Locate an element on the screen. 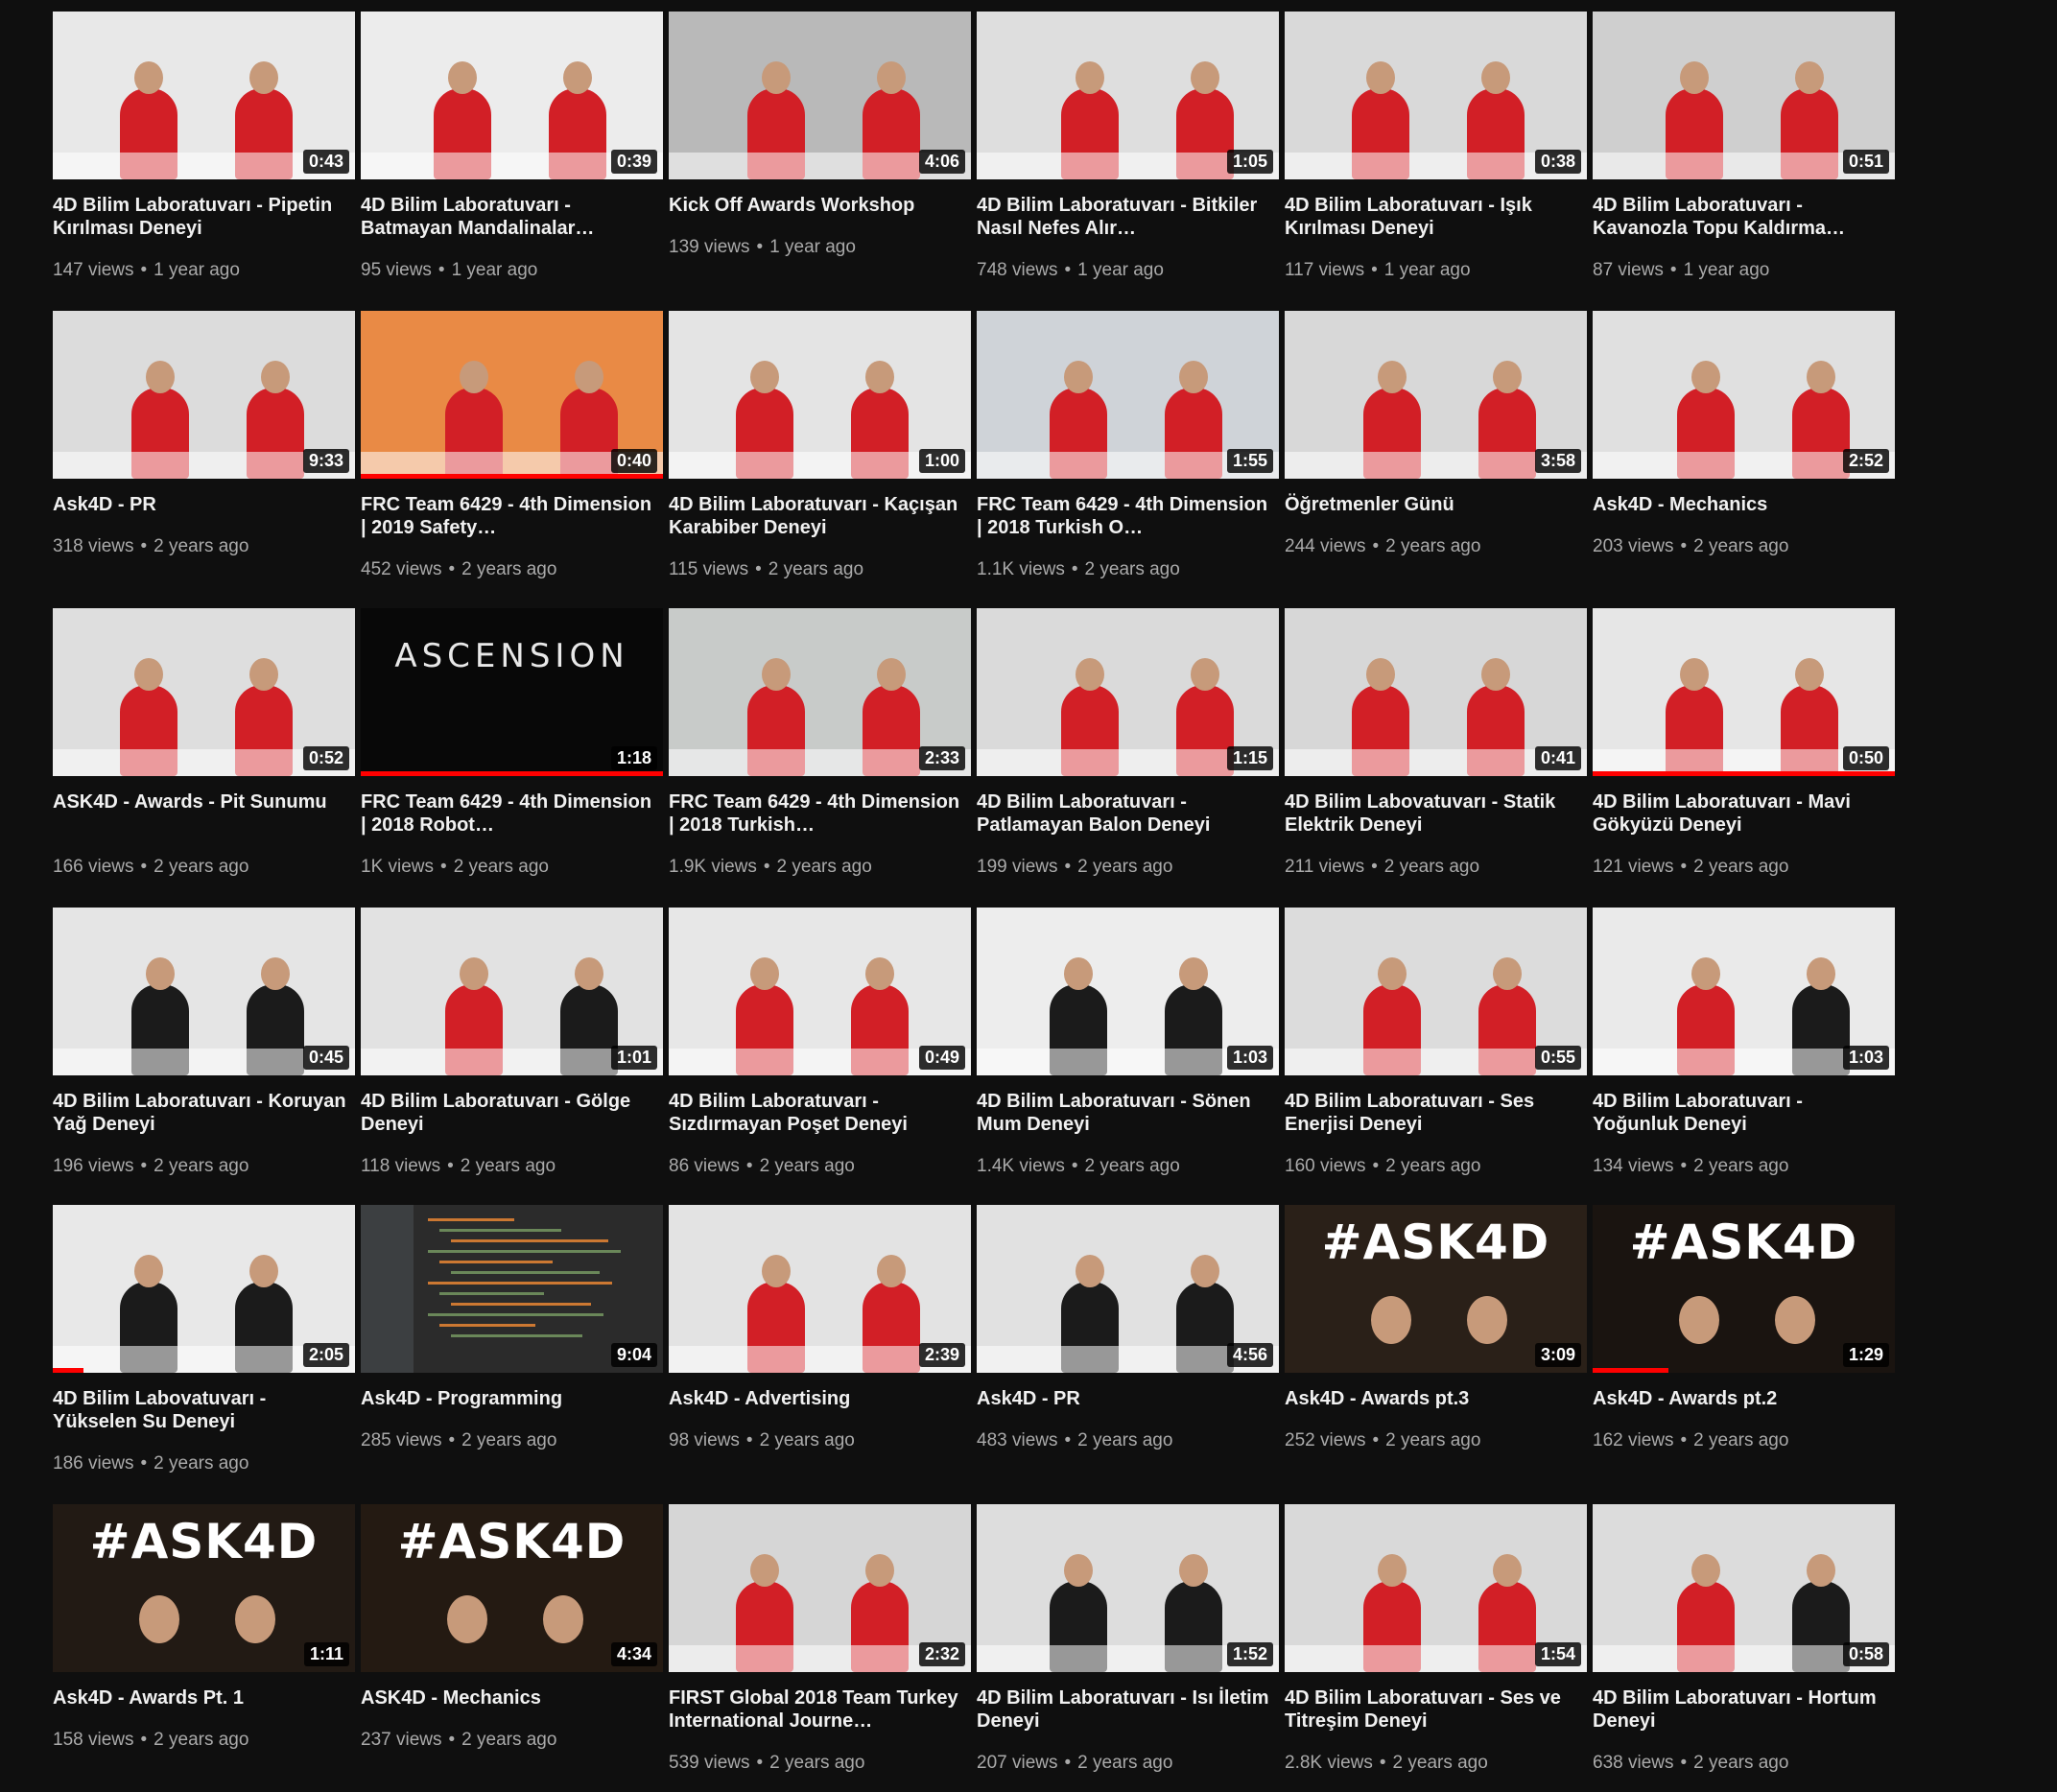 Image resolution: width=2057 pixels, height=1792 pixels. video-title: 4D Bilim Laboratuvarı - Yoğunluk Deneyi is located at coordinates (1742, 1113).